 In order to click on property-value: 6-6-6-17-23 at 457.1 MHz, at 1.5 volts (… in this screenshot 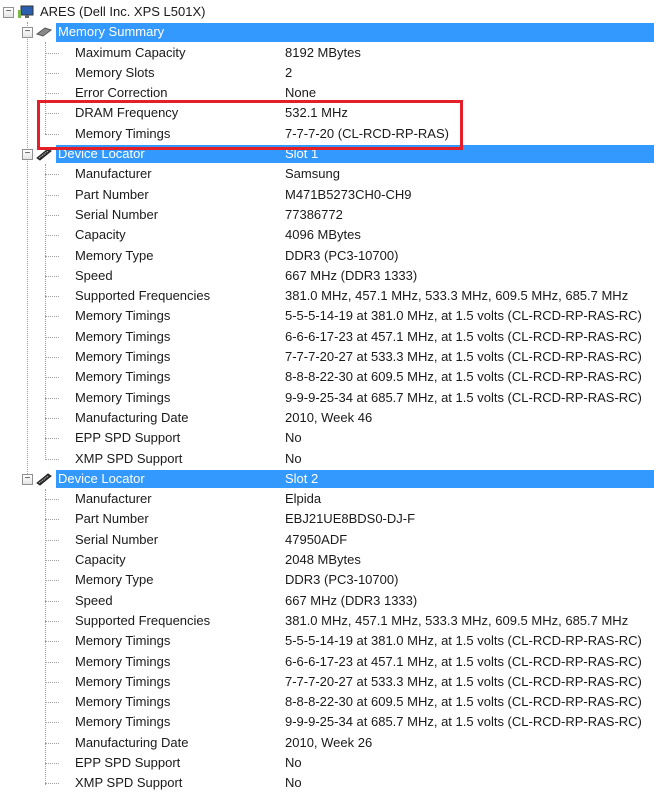, I will do `click(463, 336)`.